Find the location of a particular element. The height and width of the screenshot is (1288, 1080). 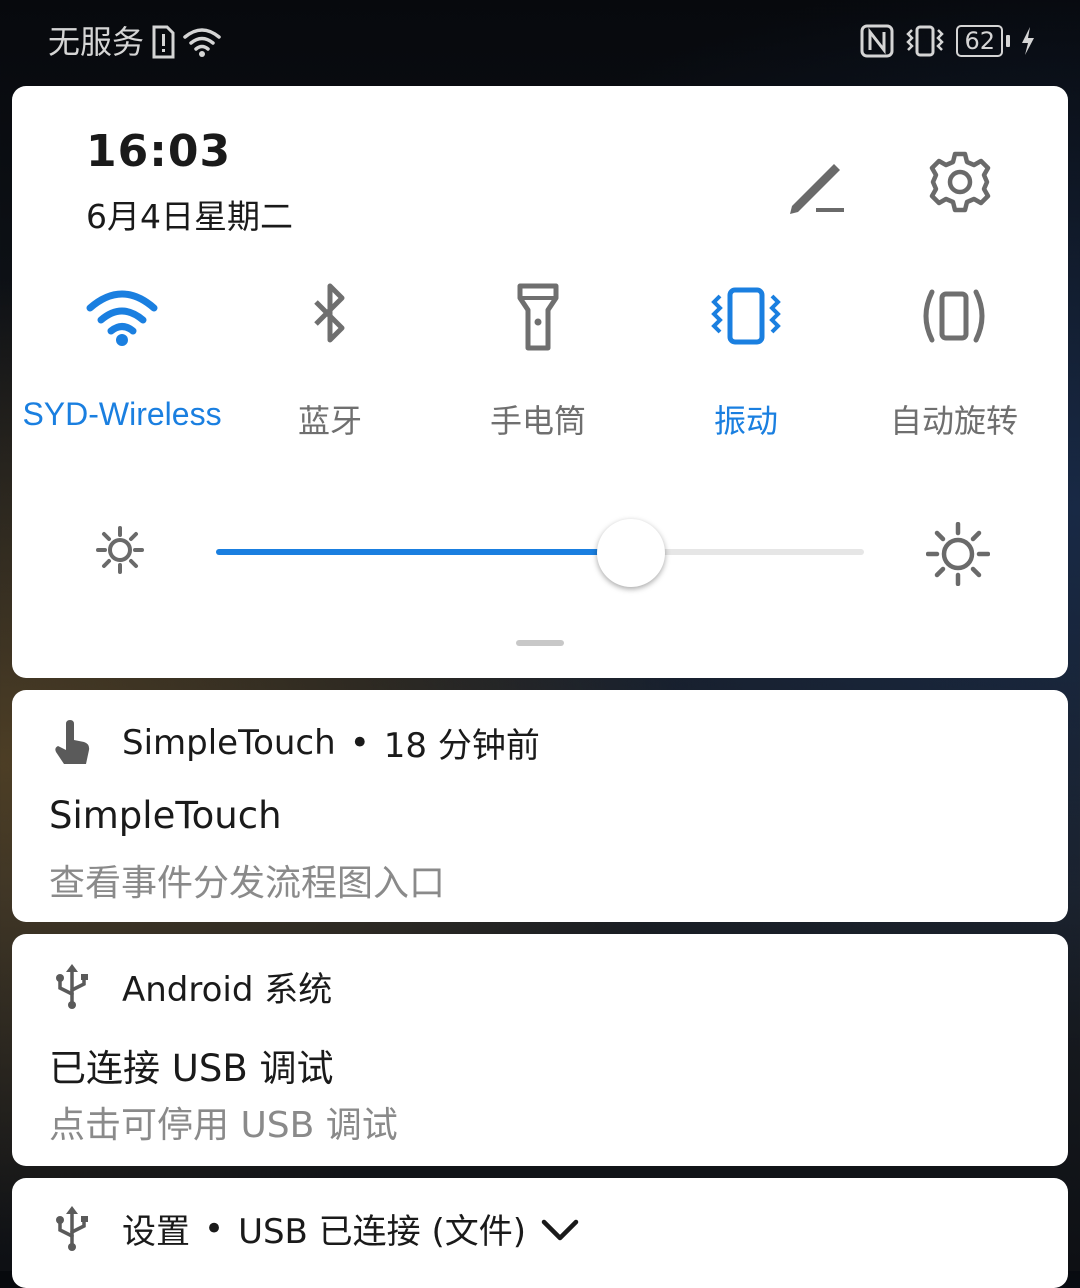

clock-date: 6月4日星期二 is located at coordinates (189, 214).